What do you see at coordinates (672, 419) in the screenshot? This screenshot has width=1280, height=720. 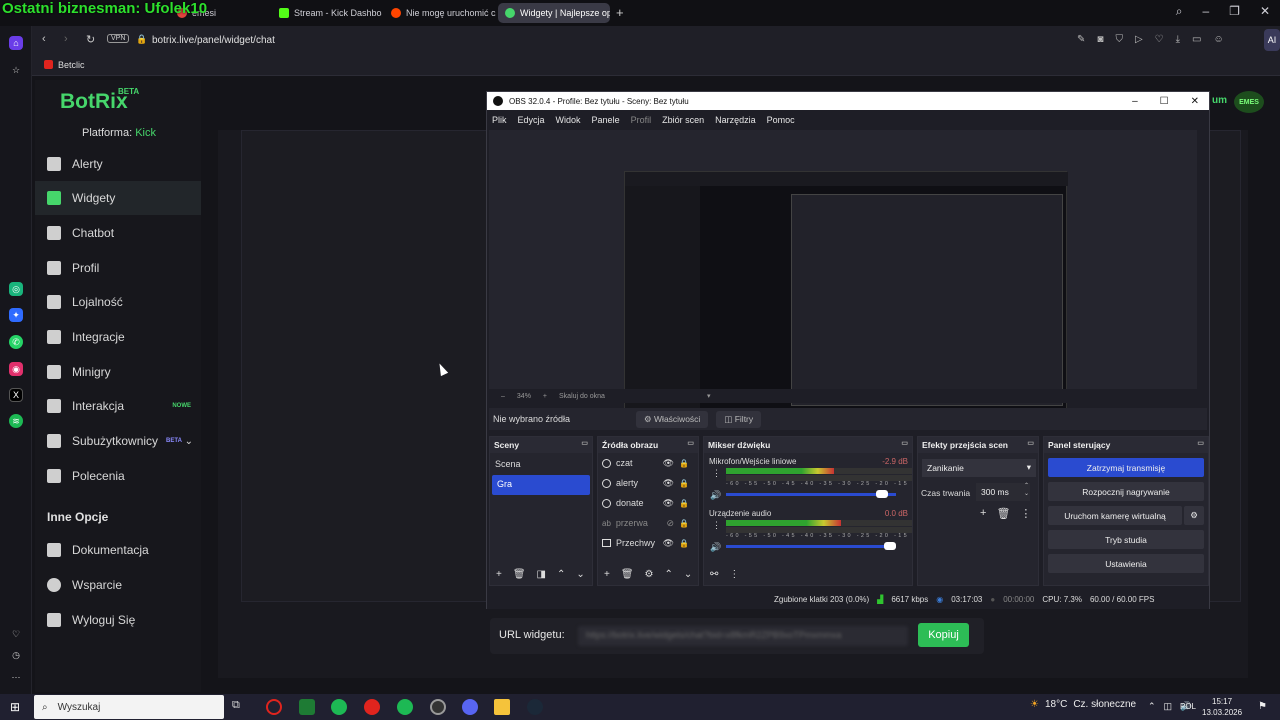 I see `properties-button: ⚙ Właściwości` at bounding box center [672, 419].